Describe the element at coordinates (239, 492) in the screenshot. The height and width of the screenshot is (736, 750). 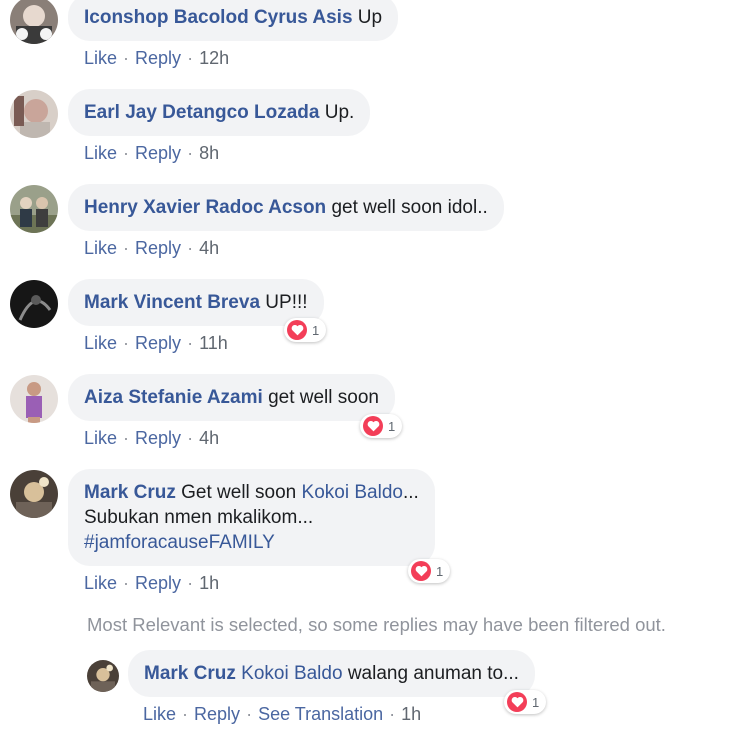
I see `comment-text: Get well soon` at that location.